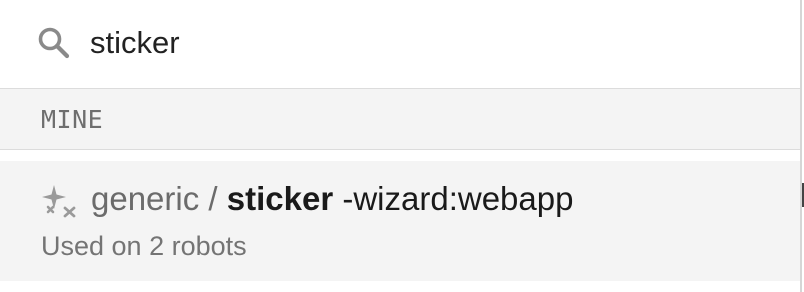  I want to click on result-name: sticker, so click(280, 198).